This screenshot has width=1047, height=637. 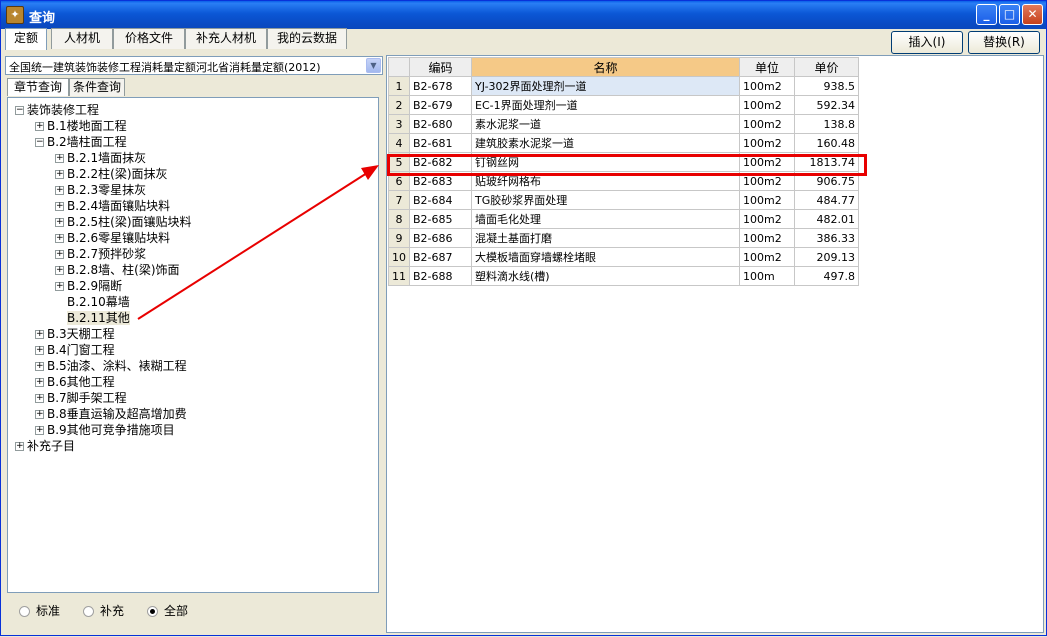 I want to click on table-row: 9 B2-686 混凝土基面打磨 100m2 386.33, so click(x=623, y=238).